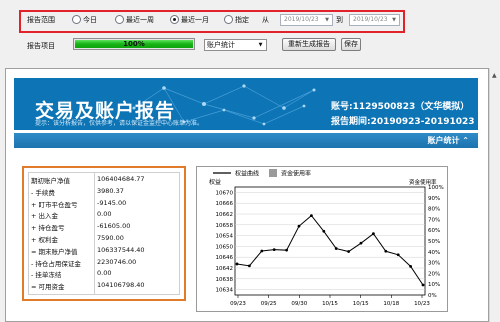  I want to click on y-tick-label: 10634, so click(225, 291).